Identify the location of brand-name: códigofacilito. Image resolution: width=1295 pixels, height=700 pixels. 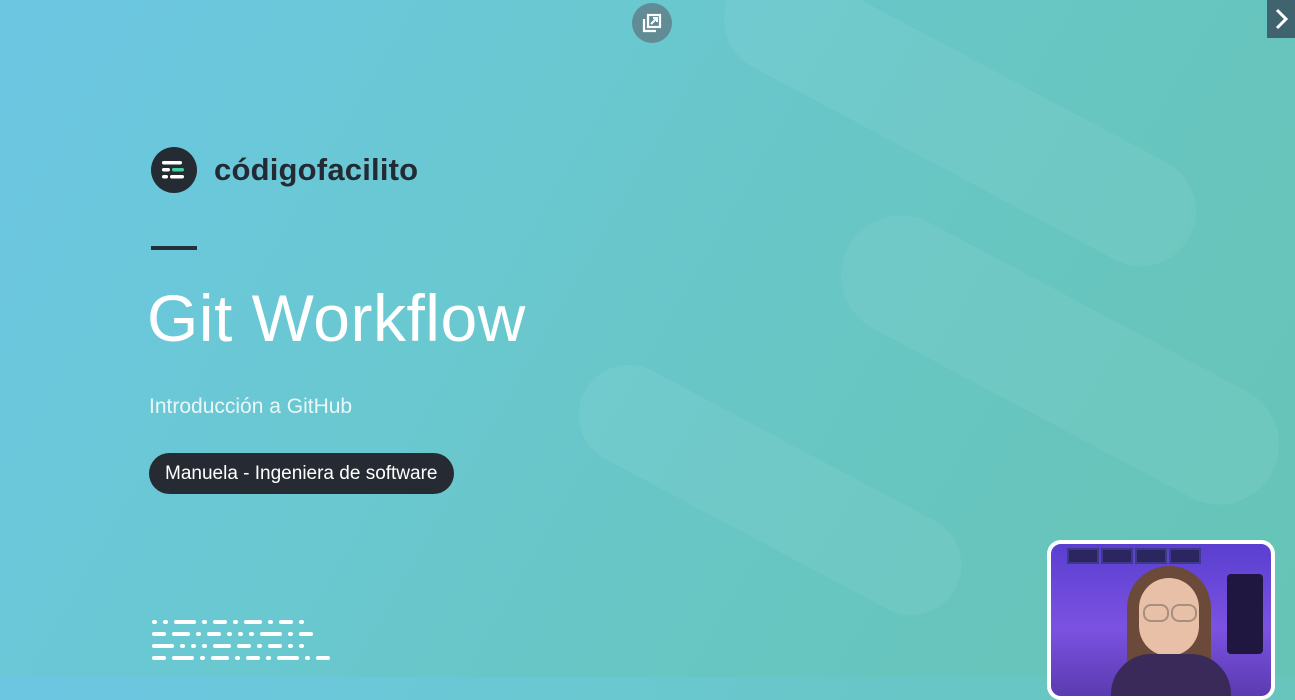
(316, 169).